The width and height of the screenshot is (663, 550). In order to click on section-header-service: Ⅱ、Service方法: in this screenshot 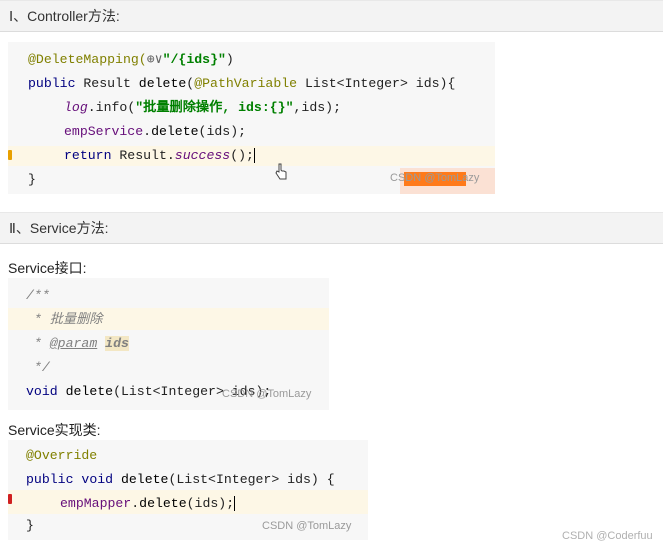, I will do `click(331, 228)`.